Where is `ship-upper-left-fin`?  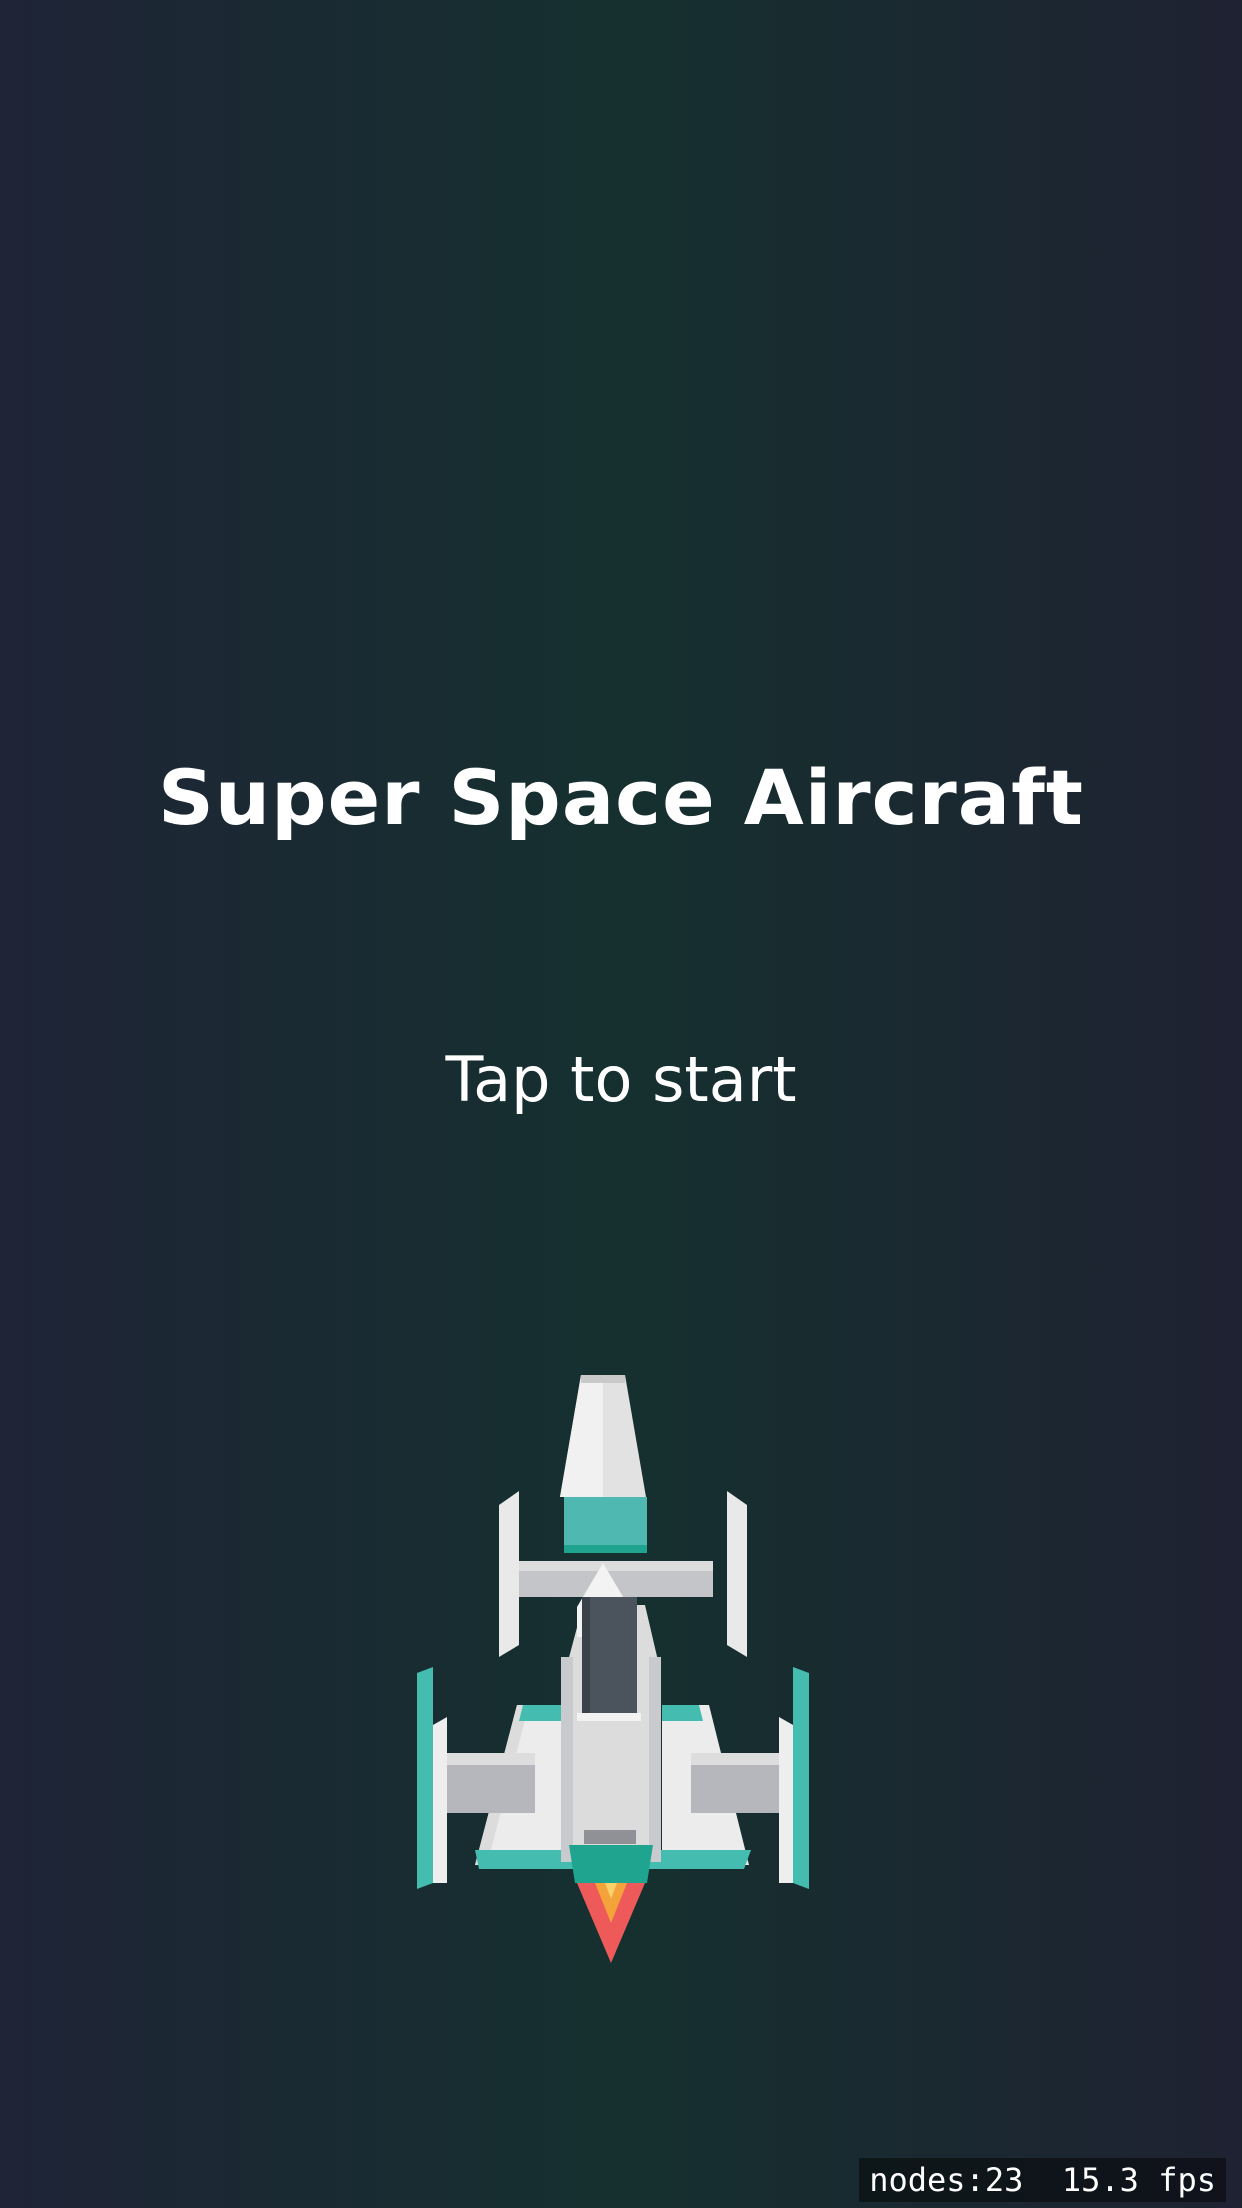
ship-upper-left-fin is located at coordinates (509, 1574).